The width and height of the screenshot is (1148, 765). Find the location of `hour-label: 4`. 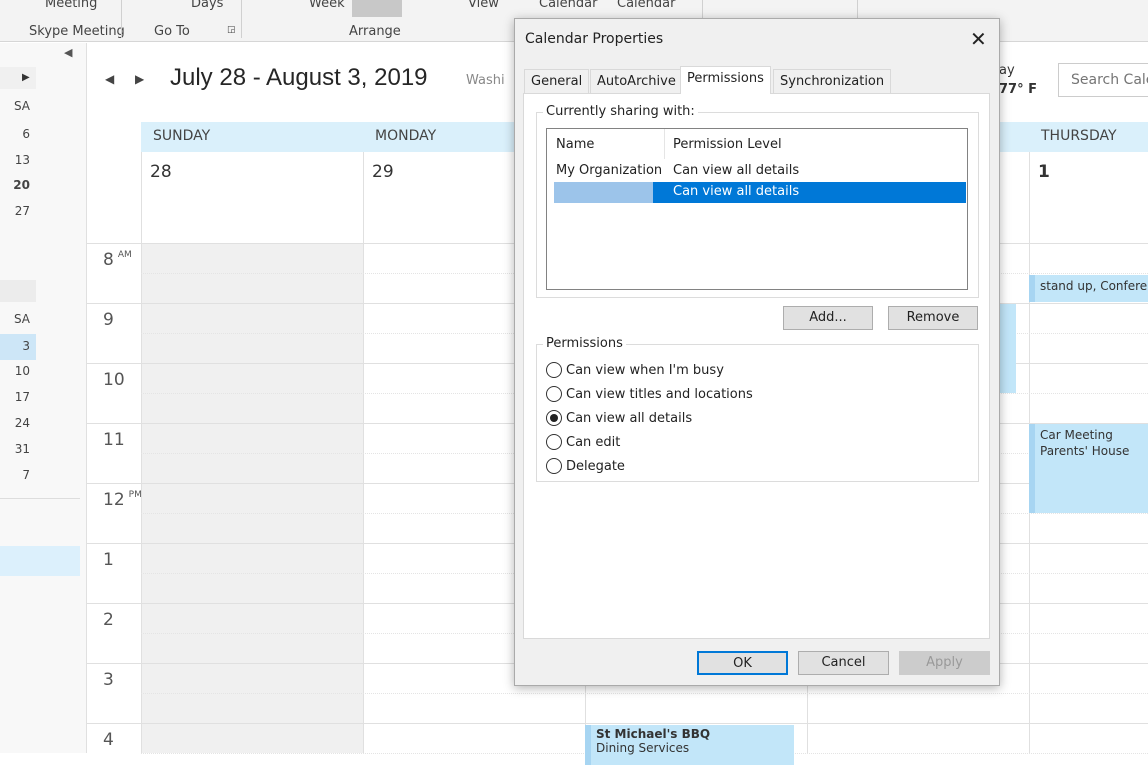

hour-label: 4 is located at coordinates (113, 740).